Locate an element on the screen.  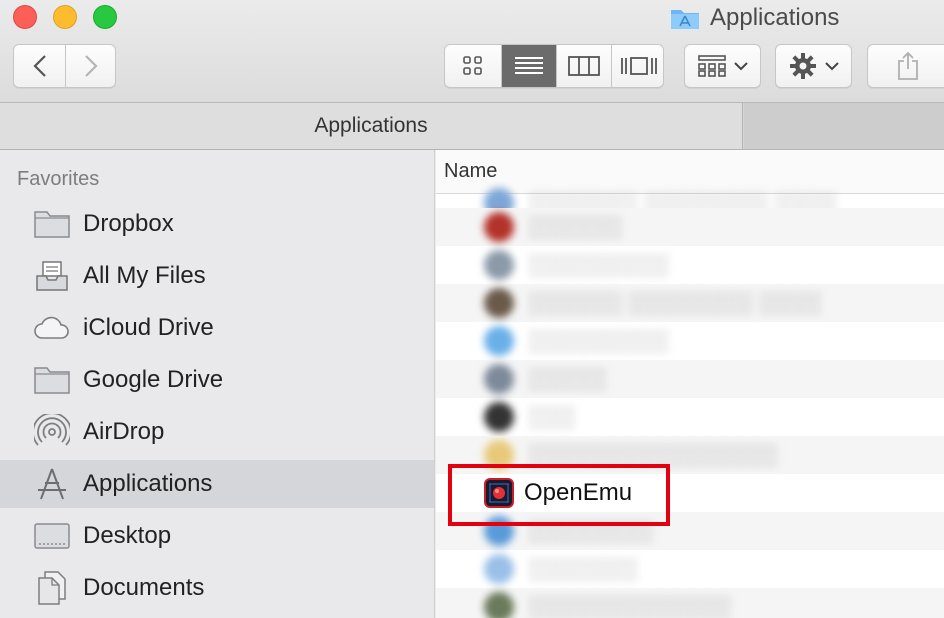
tab-applications: Applications is located at coordinates (371, 126).